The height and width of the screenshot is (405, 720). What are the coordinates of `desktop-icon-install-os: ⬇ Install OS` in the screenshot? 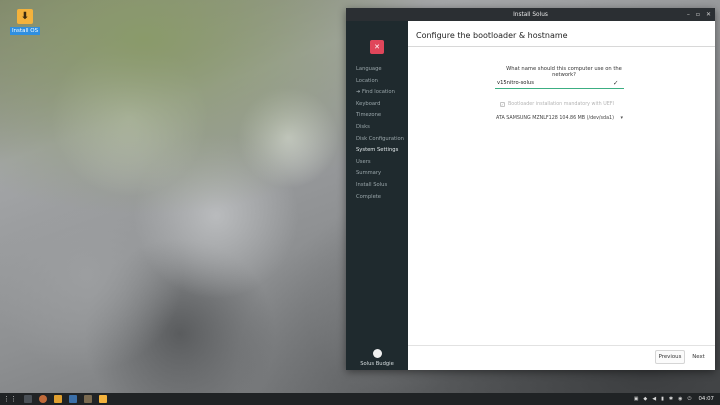 It's located at (25, 22).